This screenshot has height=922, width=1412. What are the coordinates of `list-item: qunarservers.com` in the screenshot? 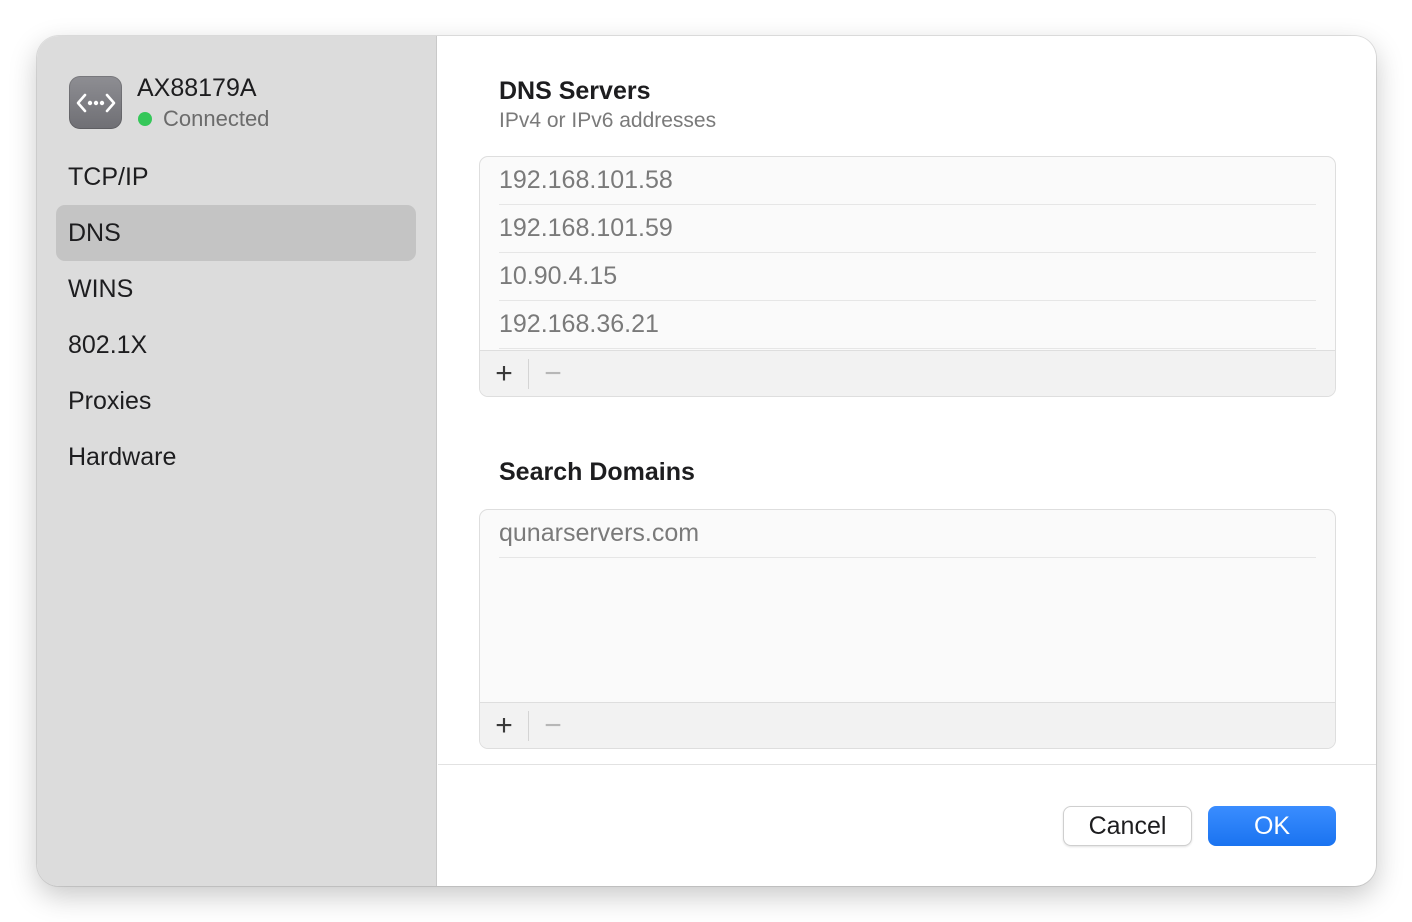 It's located at (907, 534).